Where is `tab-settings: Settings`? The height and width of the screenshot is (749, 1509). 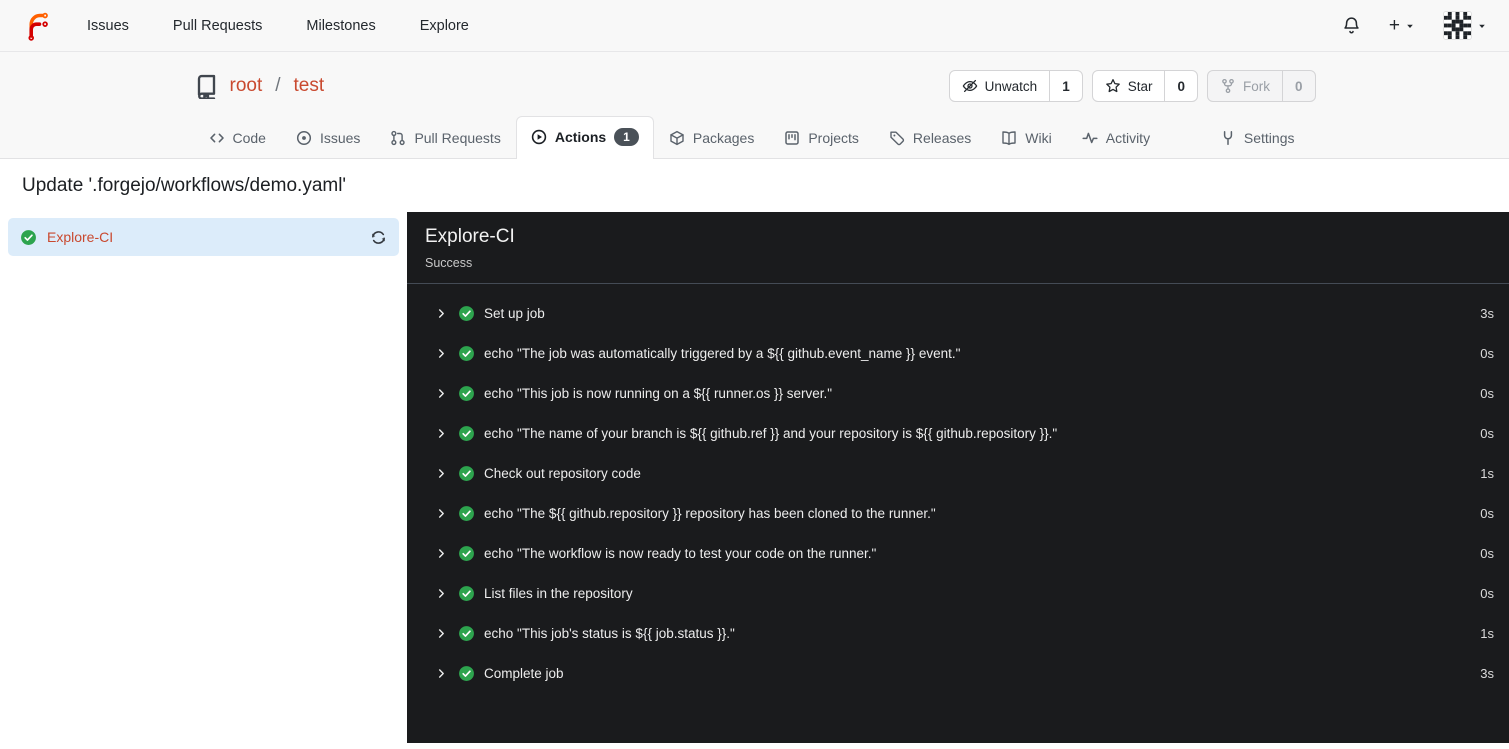
tab-settings: Settings is located at coordinates (1257, 138).